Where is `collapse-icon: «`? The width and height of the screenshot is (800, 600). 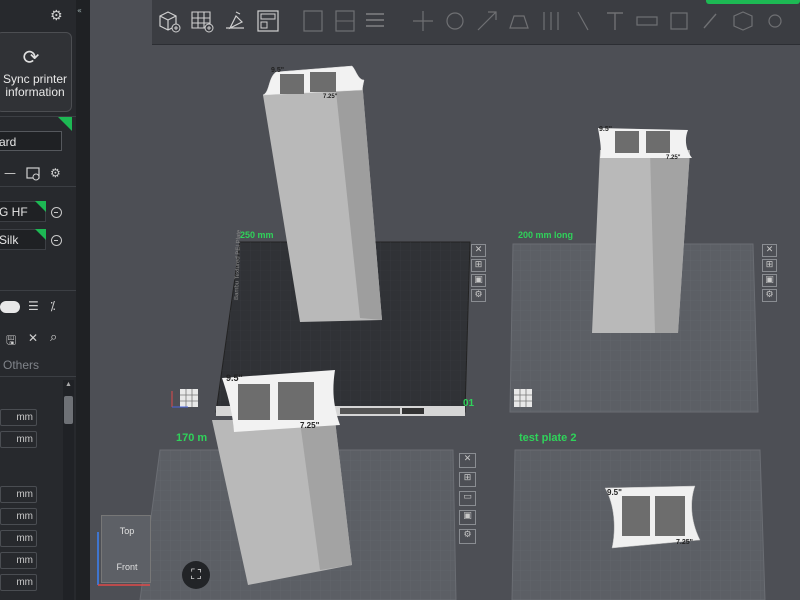
collapse-icon: « is located at coordinates (79, 10).